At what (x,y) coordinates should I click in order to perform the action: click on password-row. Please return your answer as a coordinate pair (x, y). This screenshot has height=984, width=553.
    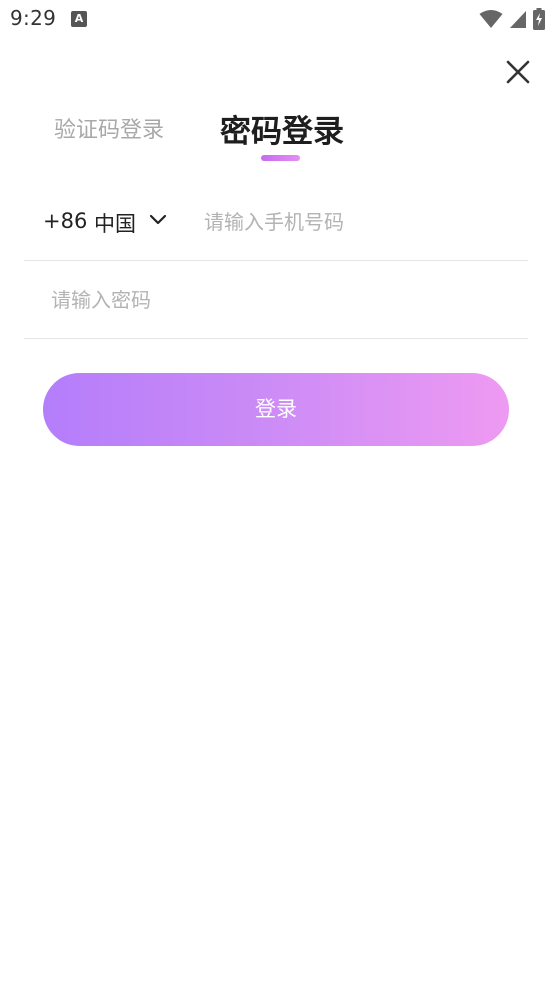
    Looking at the image, I should click on (276, 300).